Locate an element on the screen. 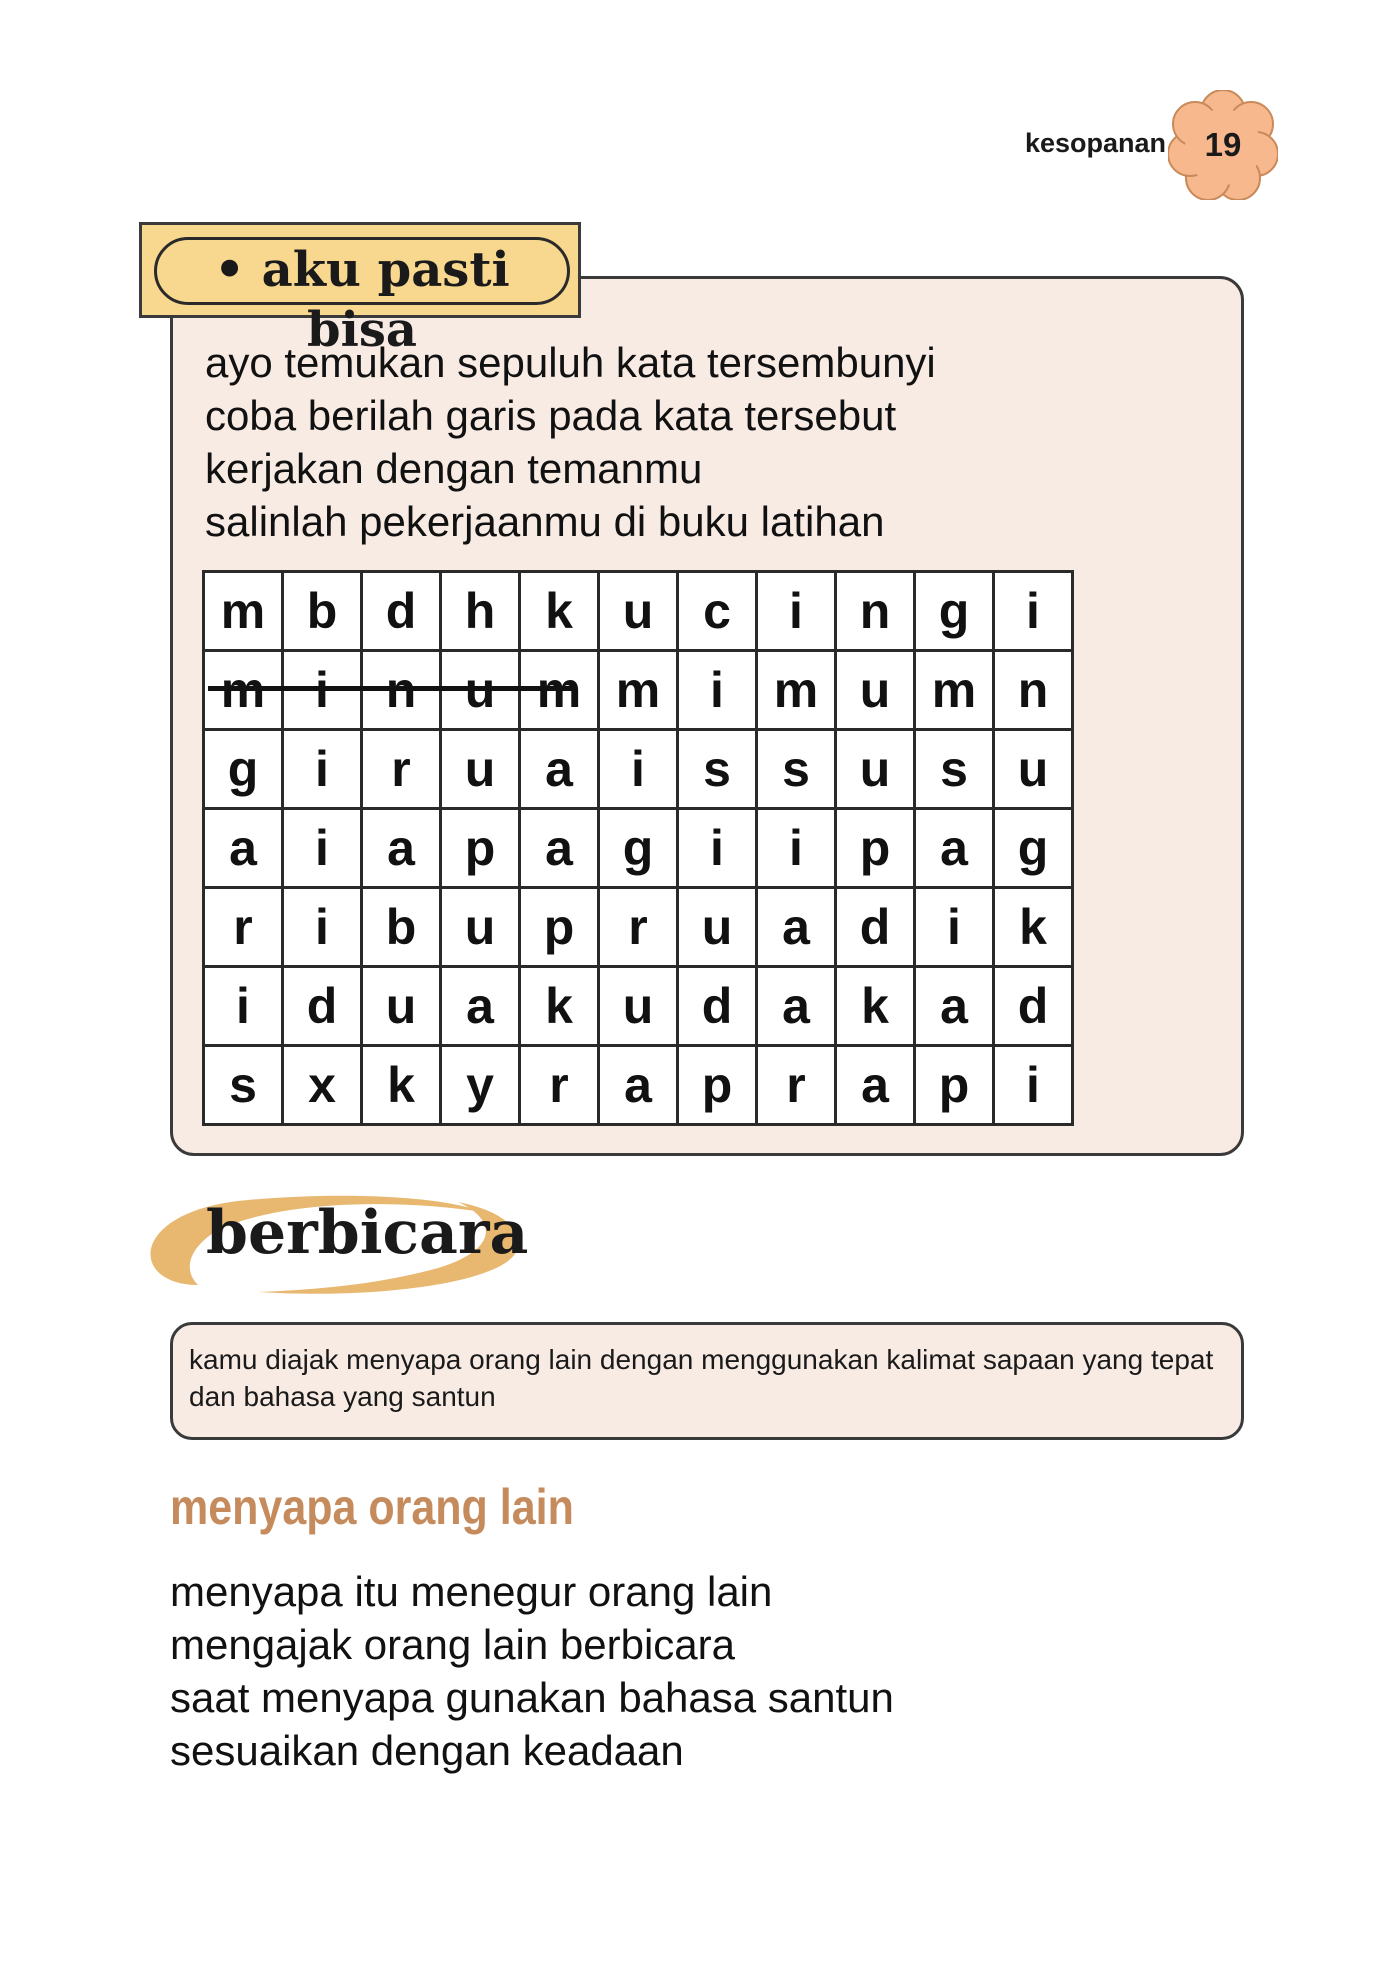 Image resolution: width=1386 pixels, height=1969 pixels. body-line: saat menyapa gunakan bahasa santun is located at coordinates (532, 1697).